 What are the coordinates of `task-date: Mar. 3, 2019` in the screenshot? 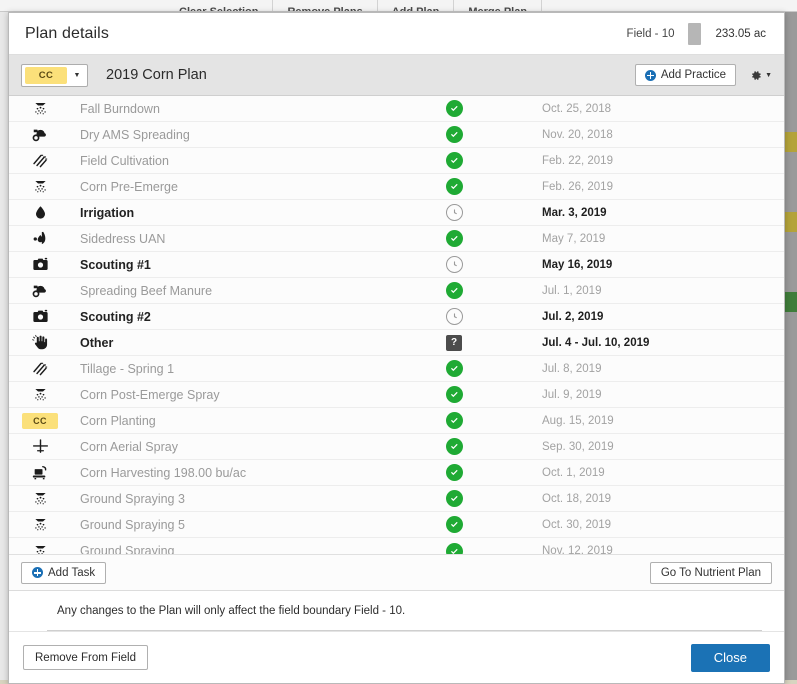 It's located at (574, 212).